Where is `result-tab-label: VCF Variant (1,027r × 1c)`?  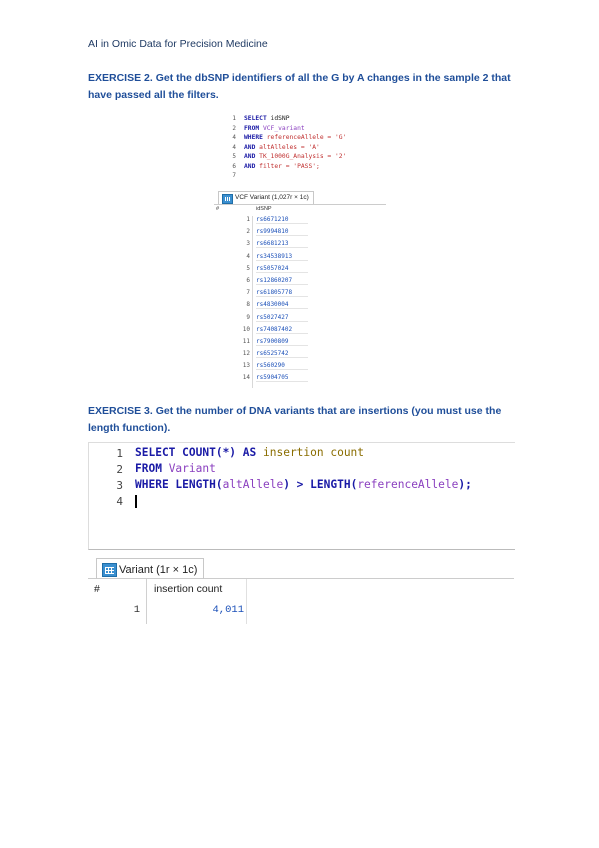
result-tab-label: VCF Variant (1,027r × 1c) is located at coordinates (272, 197).